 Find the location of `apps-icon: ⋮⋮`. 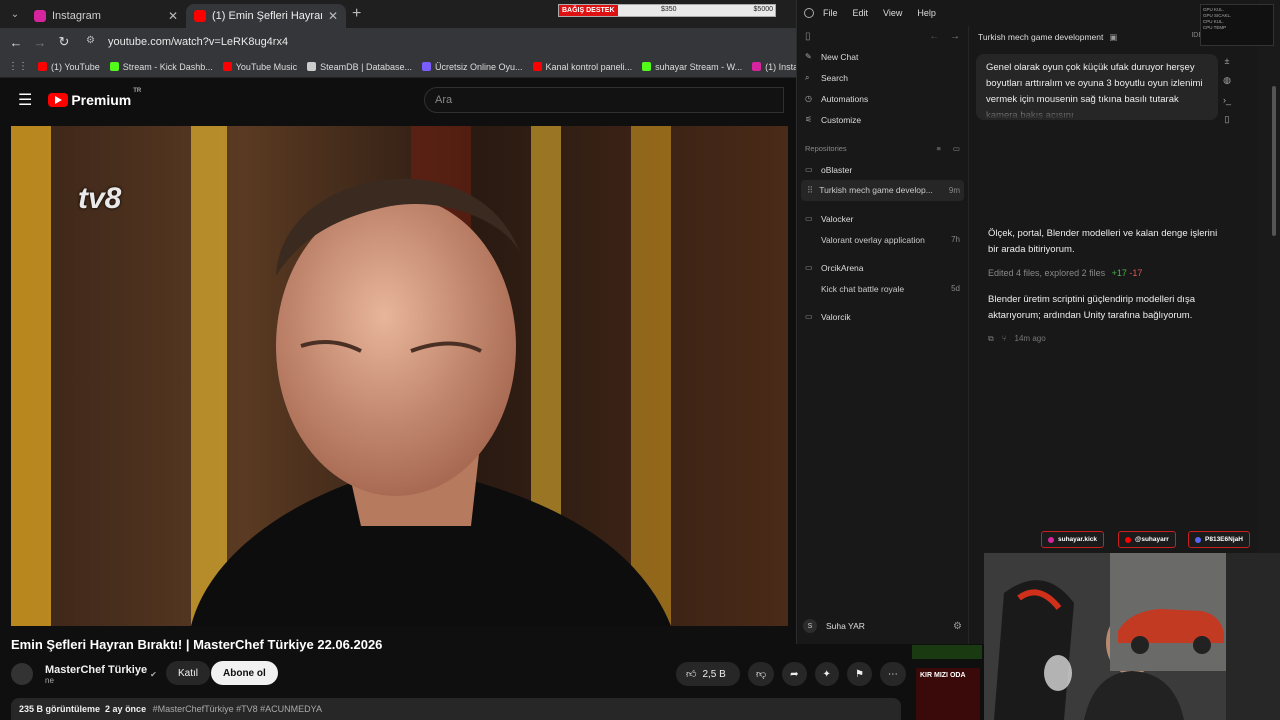

apps-icon: ⋮⋮ is located at coordinates (18, 66).